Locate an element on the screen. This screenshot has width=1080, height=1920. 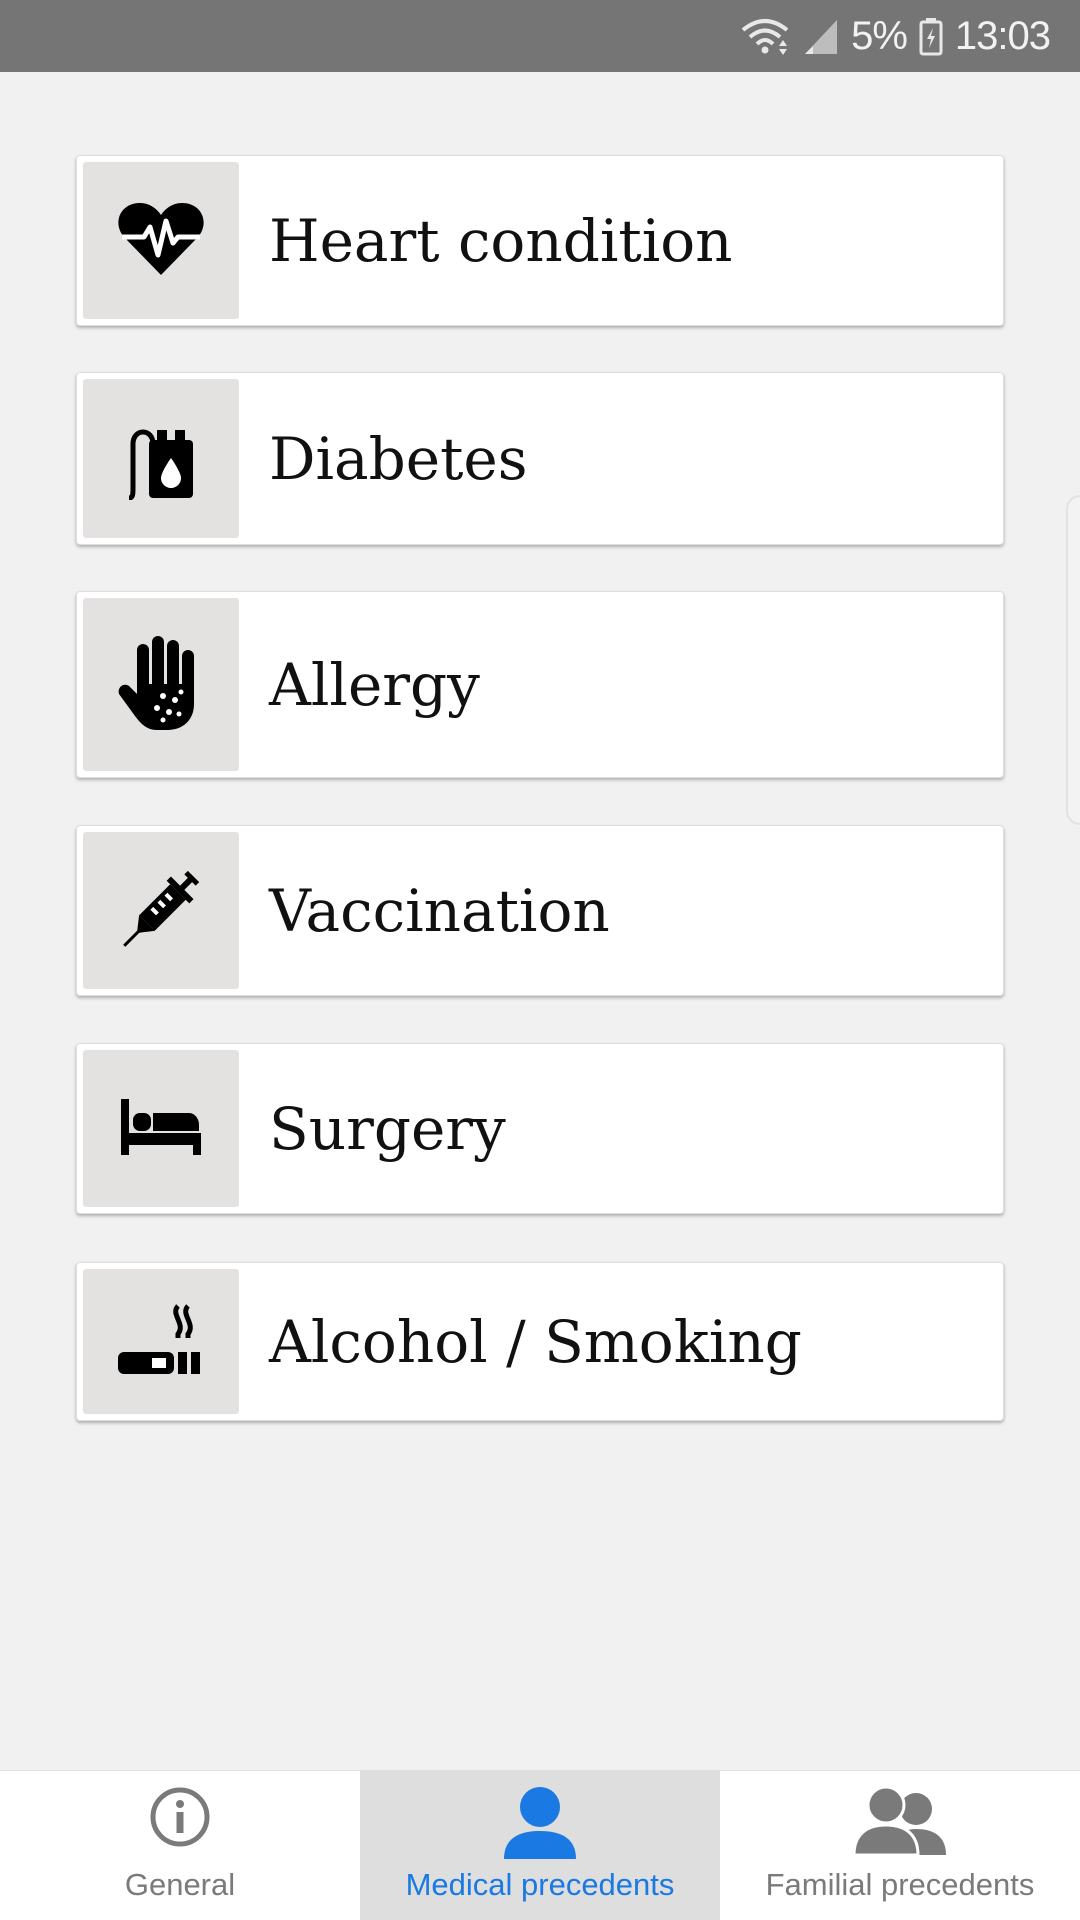
people-icon is located at coordinates (900, 1825).